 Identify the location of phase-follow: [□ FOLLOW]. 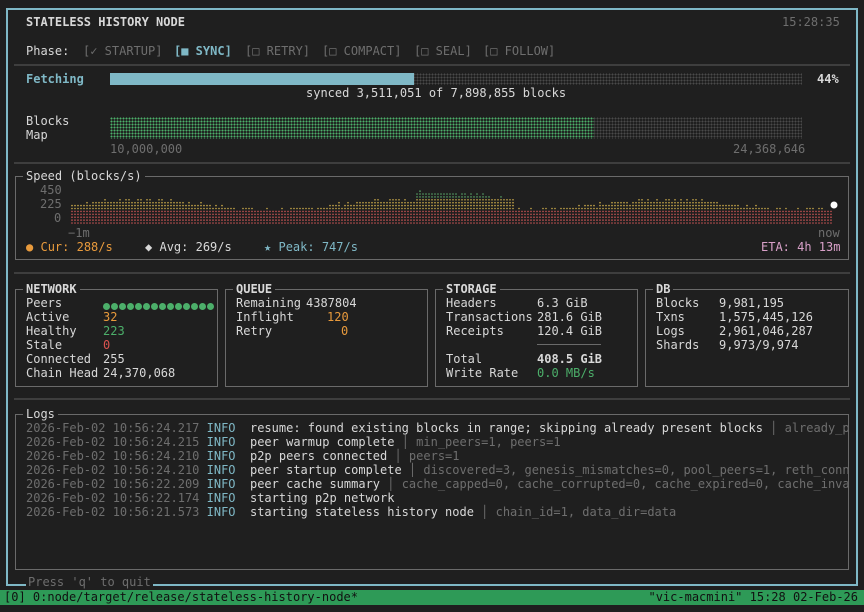
(519, 51).